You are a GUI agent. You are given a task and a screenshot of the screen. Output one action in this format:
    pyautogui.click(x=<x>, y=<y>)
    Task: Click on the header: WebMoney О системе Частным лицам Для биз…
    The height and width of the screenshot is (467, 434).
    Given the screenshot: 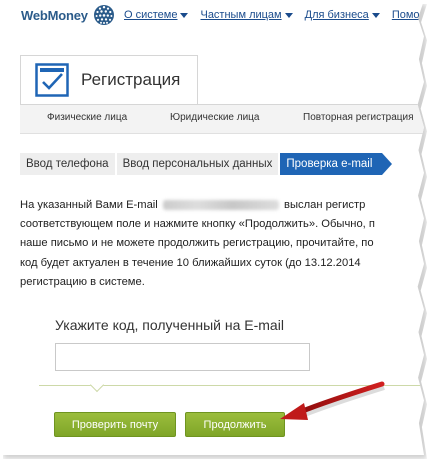 What is the action you would take?
    pyautogui.click(x=212, y=18)
    